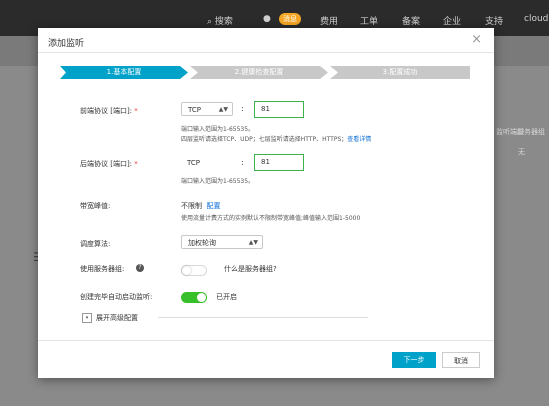 Image resolution: width=549 pixels, height=406 pixels. Describe the element at coordinates (95, 244) in the screenshot. I see `algorithm-label: 调度算法:` at that location.